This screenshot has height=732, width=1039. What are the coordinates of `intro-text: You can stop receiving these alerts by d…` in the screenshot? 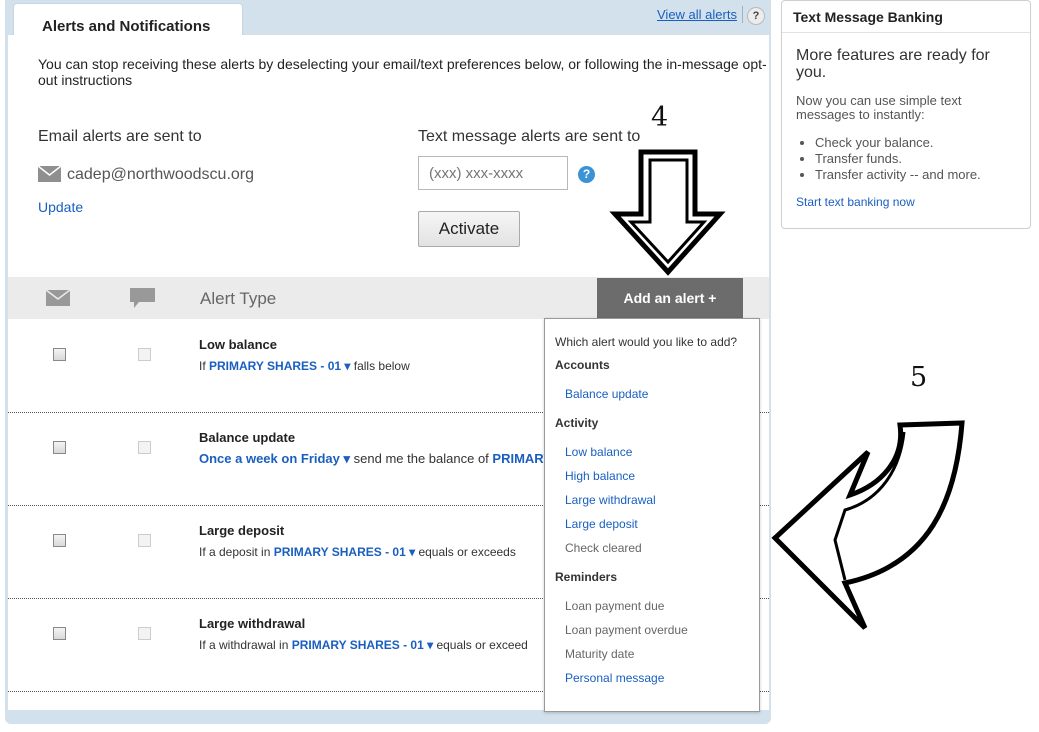 It's located at (402, 72).